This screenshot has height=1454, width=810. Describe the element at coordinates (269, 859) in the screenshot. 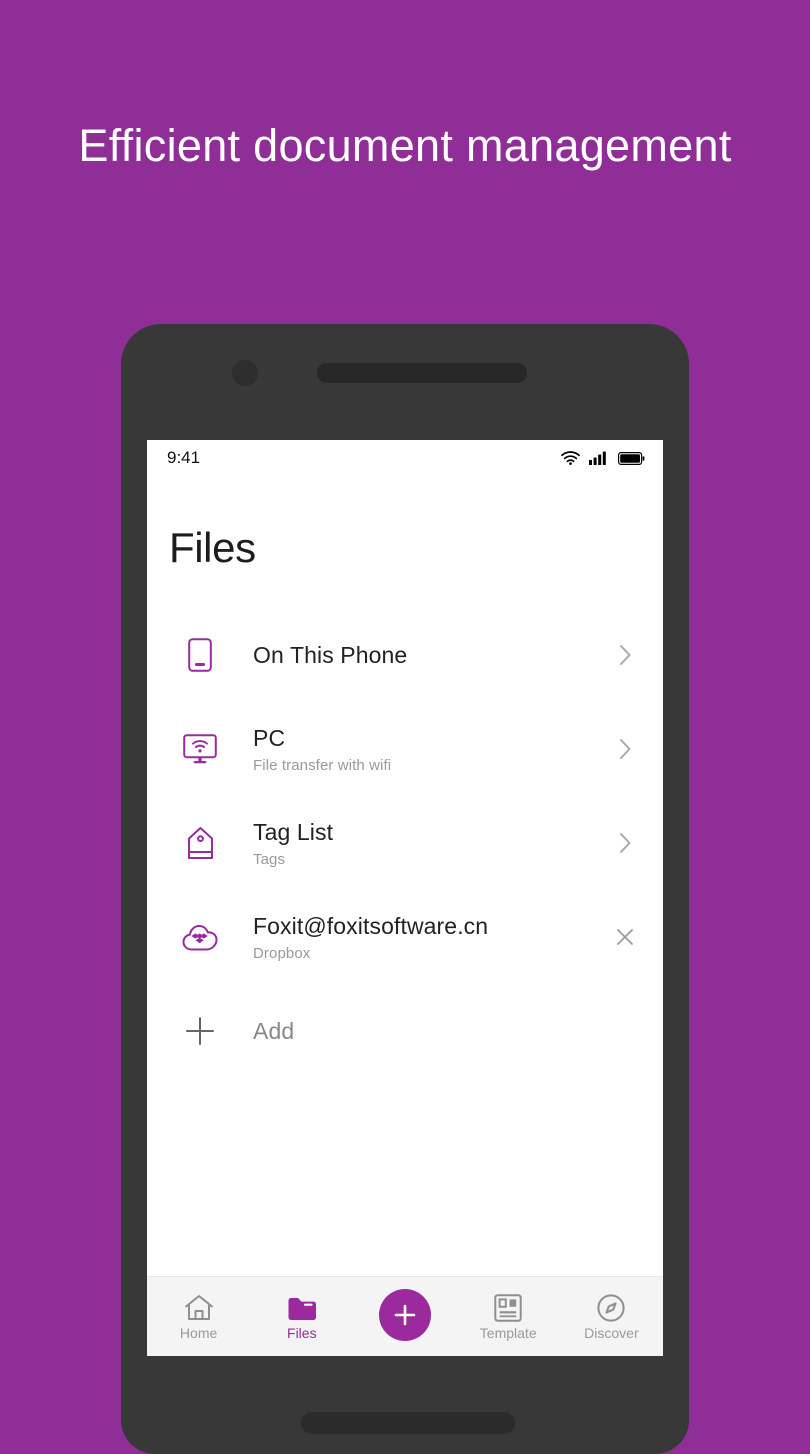

I see `list-item-subtitle: Tags` at that location.